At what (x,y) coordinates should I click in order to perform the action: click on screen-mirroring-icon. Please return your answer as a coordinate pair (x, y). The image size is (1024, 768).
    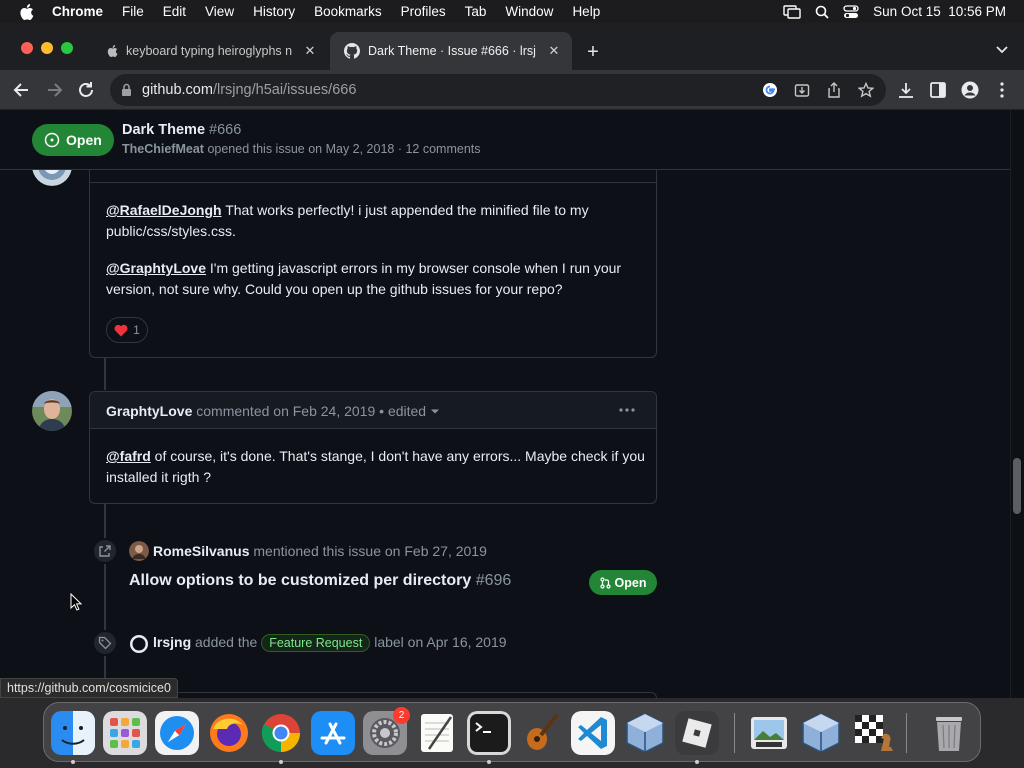
    Looking at the image, I should click on (792, 11).